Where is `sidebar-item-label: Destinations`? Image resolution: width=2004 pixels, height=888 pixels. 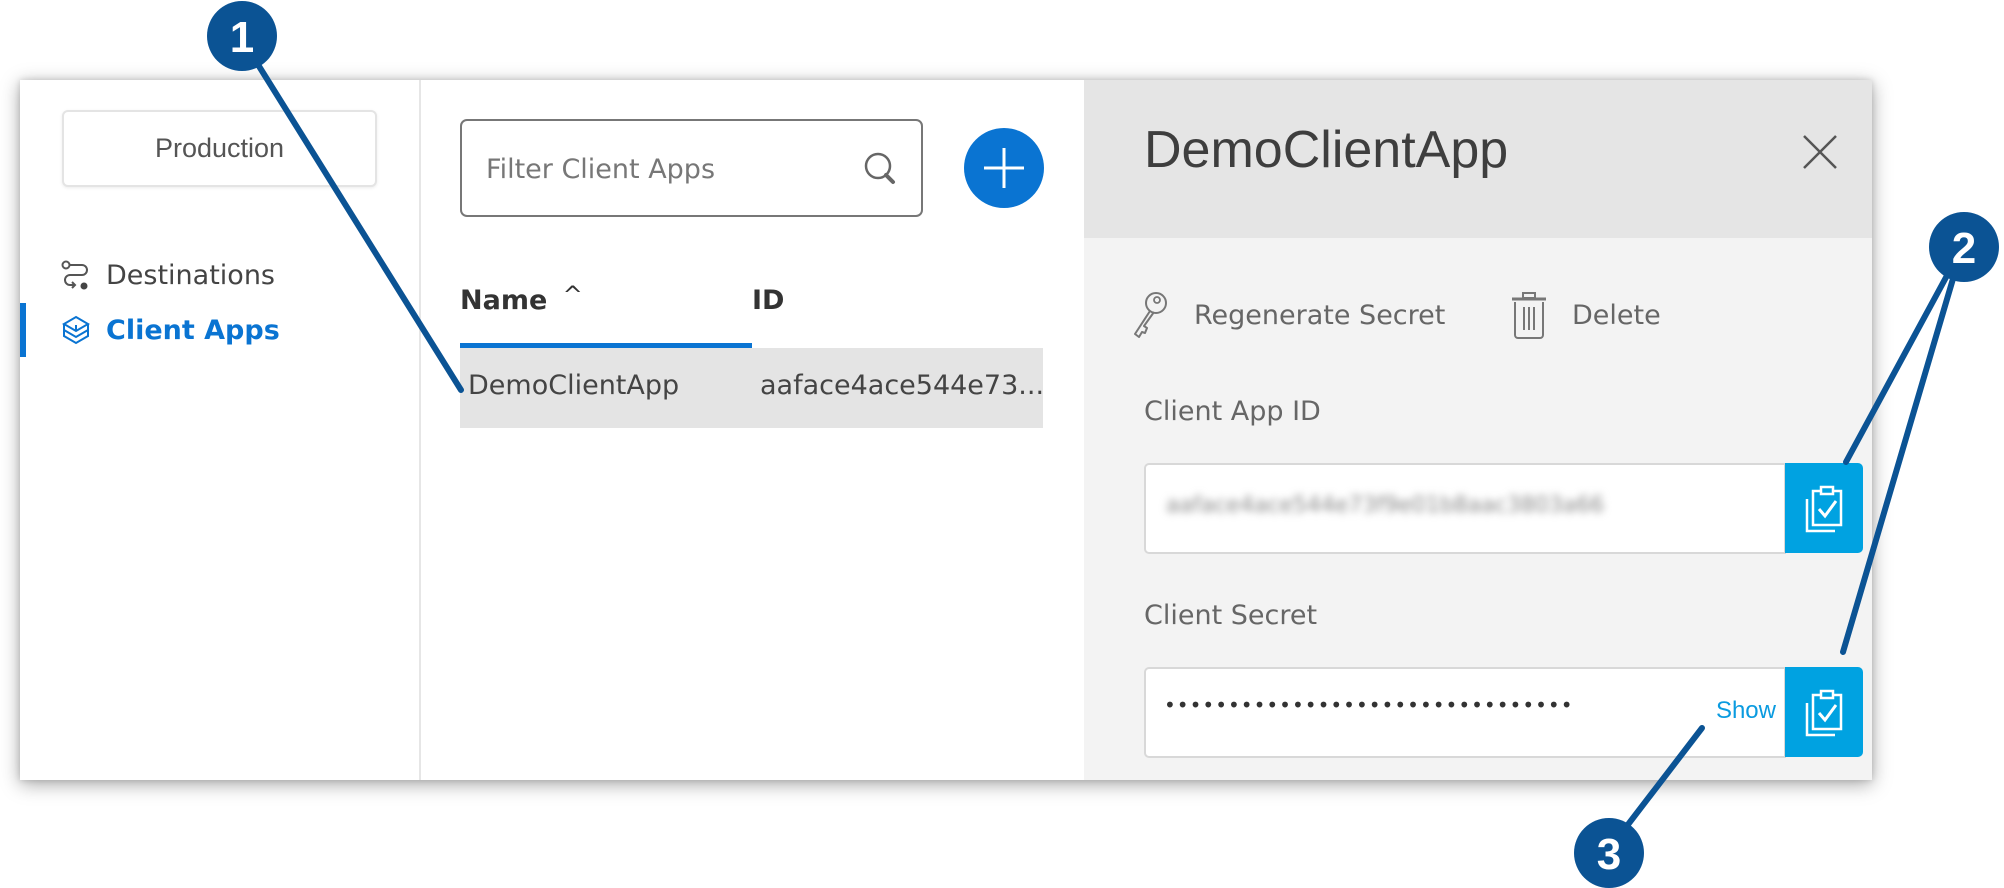 sidebar-item-label: Destinations is located at coordinates (191, 275).